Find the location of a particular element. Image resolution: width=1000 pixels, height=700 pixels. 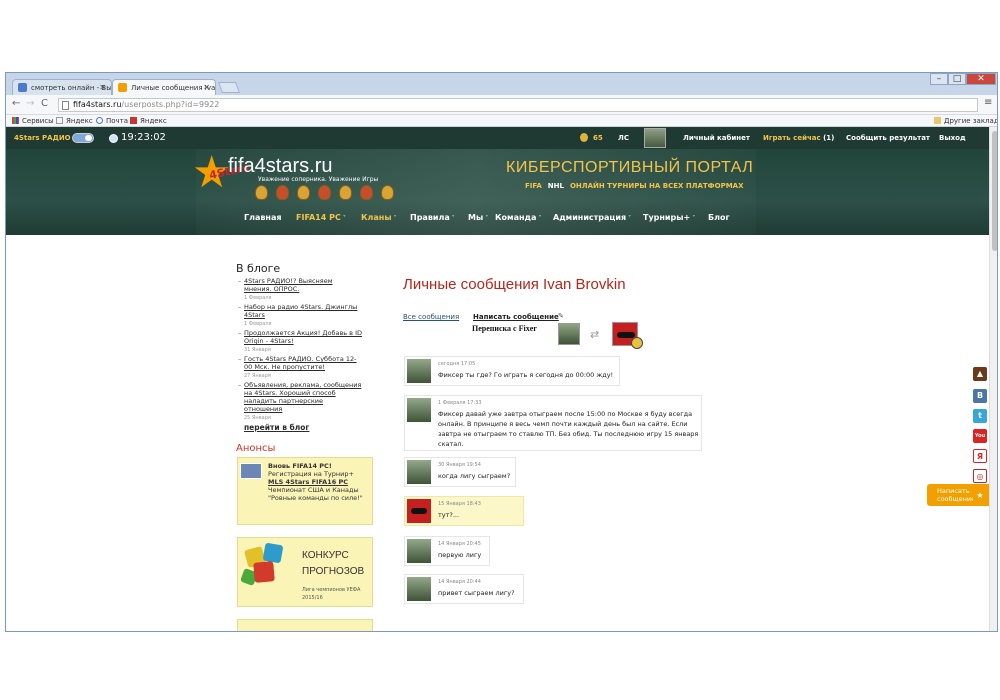

star-icon: ★ is located at coordinates (980, 496).